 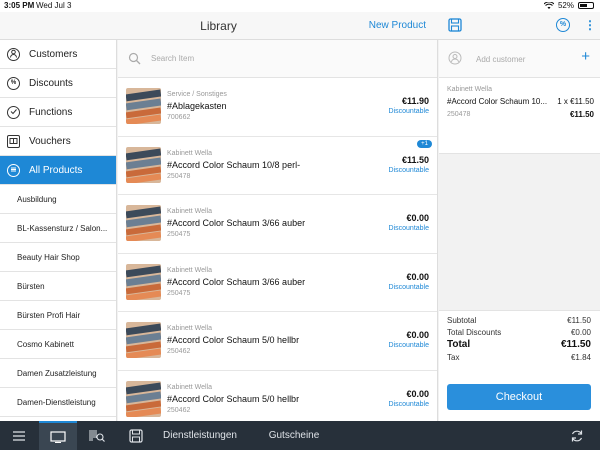 What do you see at coordinates (134, 58) in the screenshot?
I see `search-icon` at bounding box center [134, 58].